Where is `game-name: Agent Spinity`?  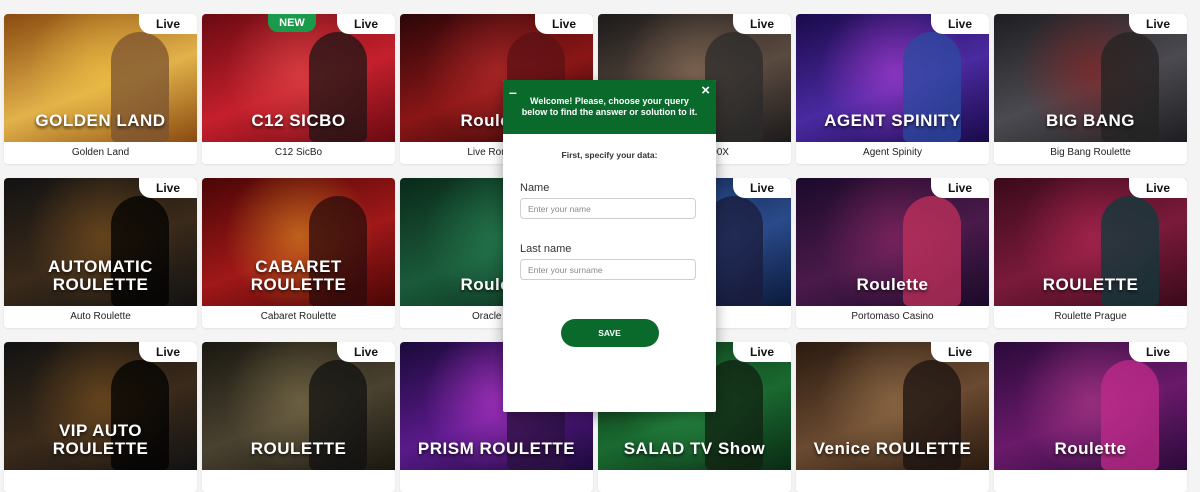 game-name: Agent Spinity is located at coordinates (892, 153).